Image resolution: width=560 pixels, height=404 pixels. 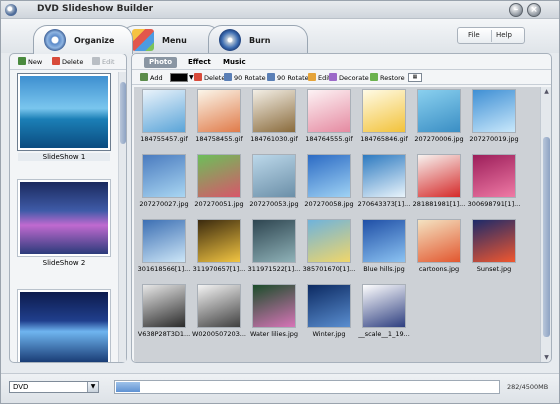 What do you see at coordinates (274, 314) in the screenshot?
I see `photo-item: Water lilies.jpg` at bounding box center [274, 314].